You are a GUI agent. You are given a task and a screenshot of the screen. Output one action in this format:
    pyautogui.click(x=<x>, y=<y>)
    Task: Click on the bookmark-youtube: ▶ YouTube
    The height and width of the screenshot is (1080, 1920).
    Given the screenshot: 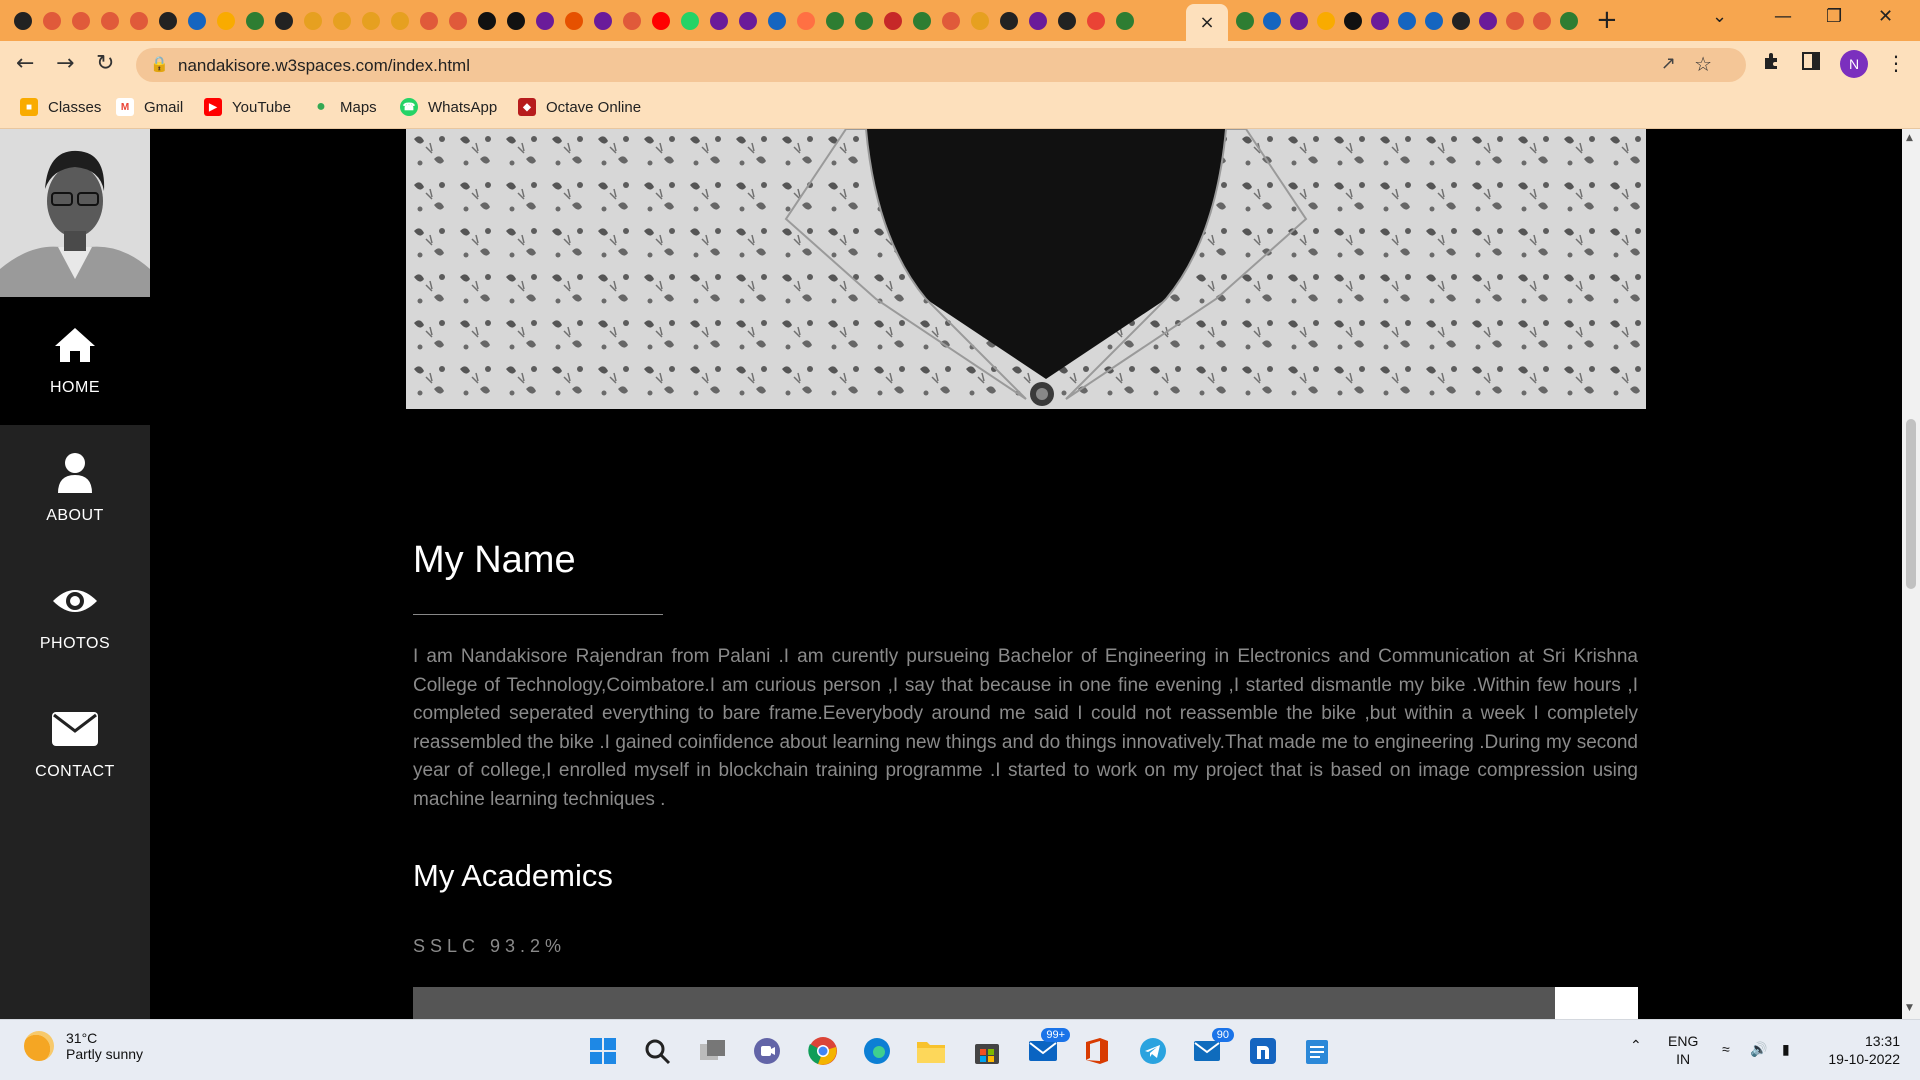 What is the action you would take?
    pyautogui.click(x=247, y=107)
    